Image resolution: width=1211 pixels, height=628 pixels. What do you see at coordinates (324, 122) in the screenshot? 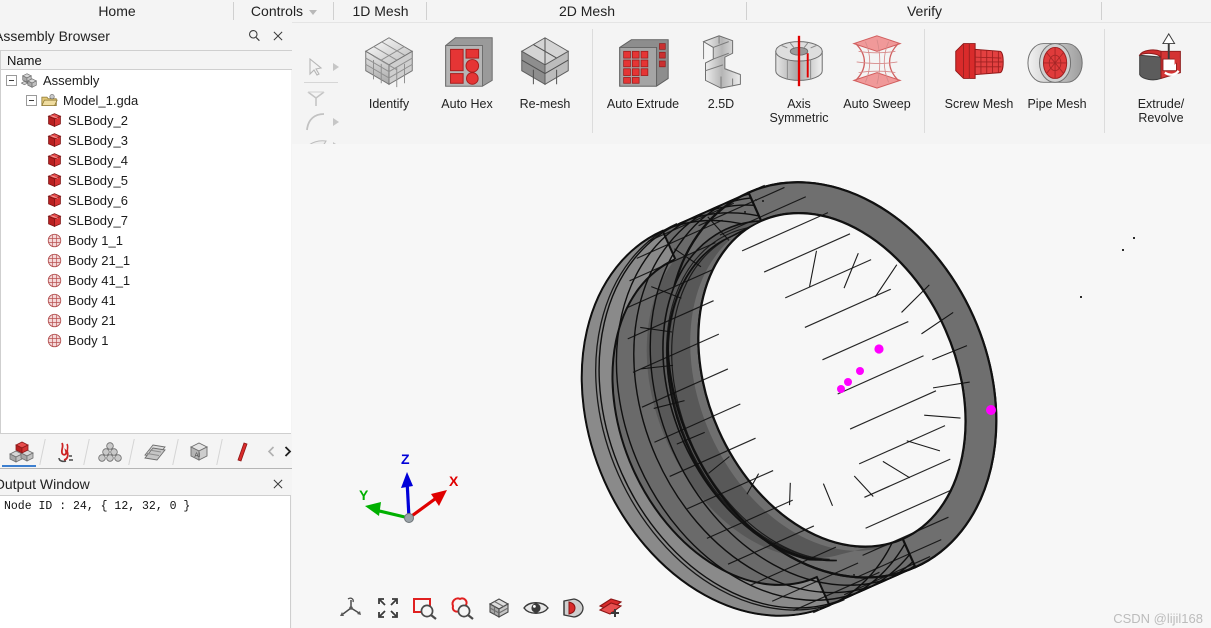
I see `tool-curve` at bounding box center [324, 122].